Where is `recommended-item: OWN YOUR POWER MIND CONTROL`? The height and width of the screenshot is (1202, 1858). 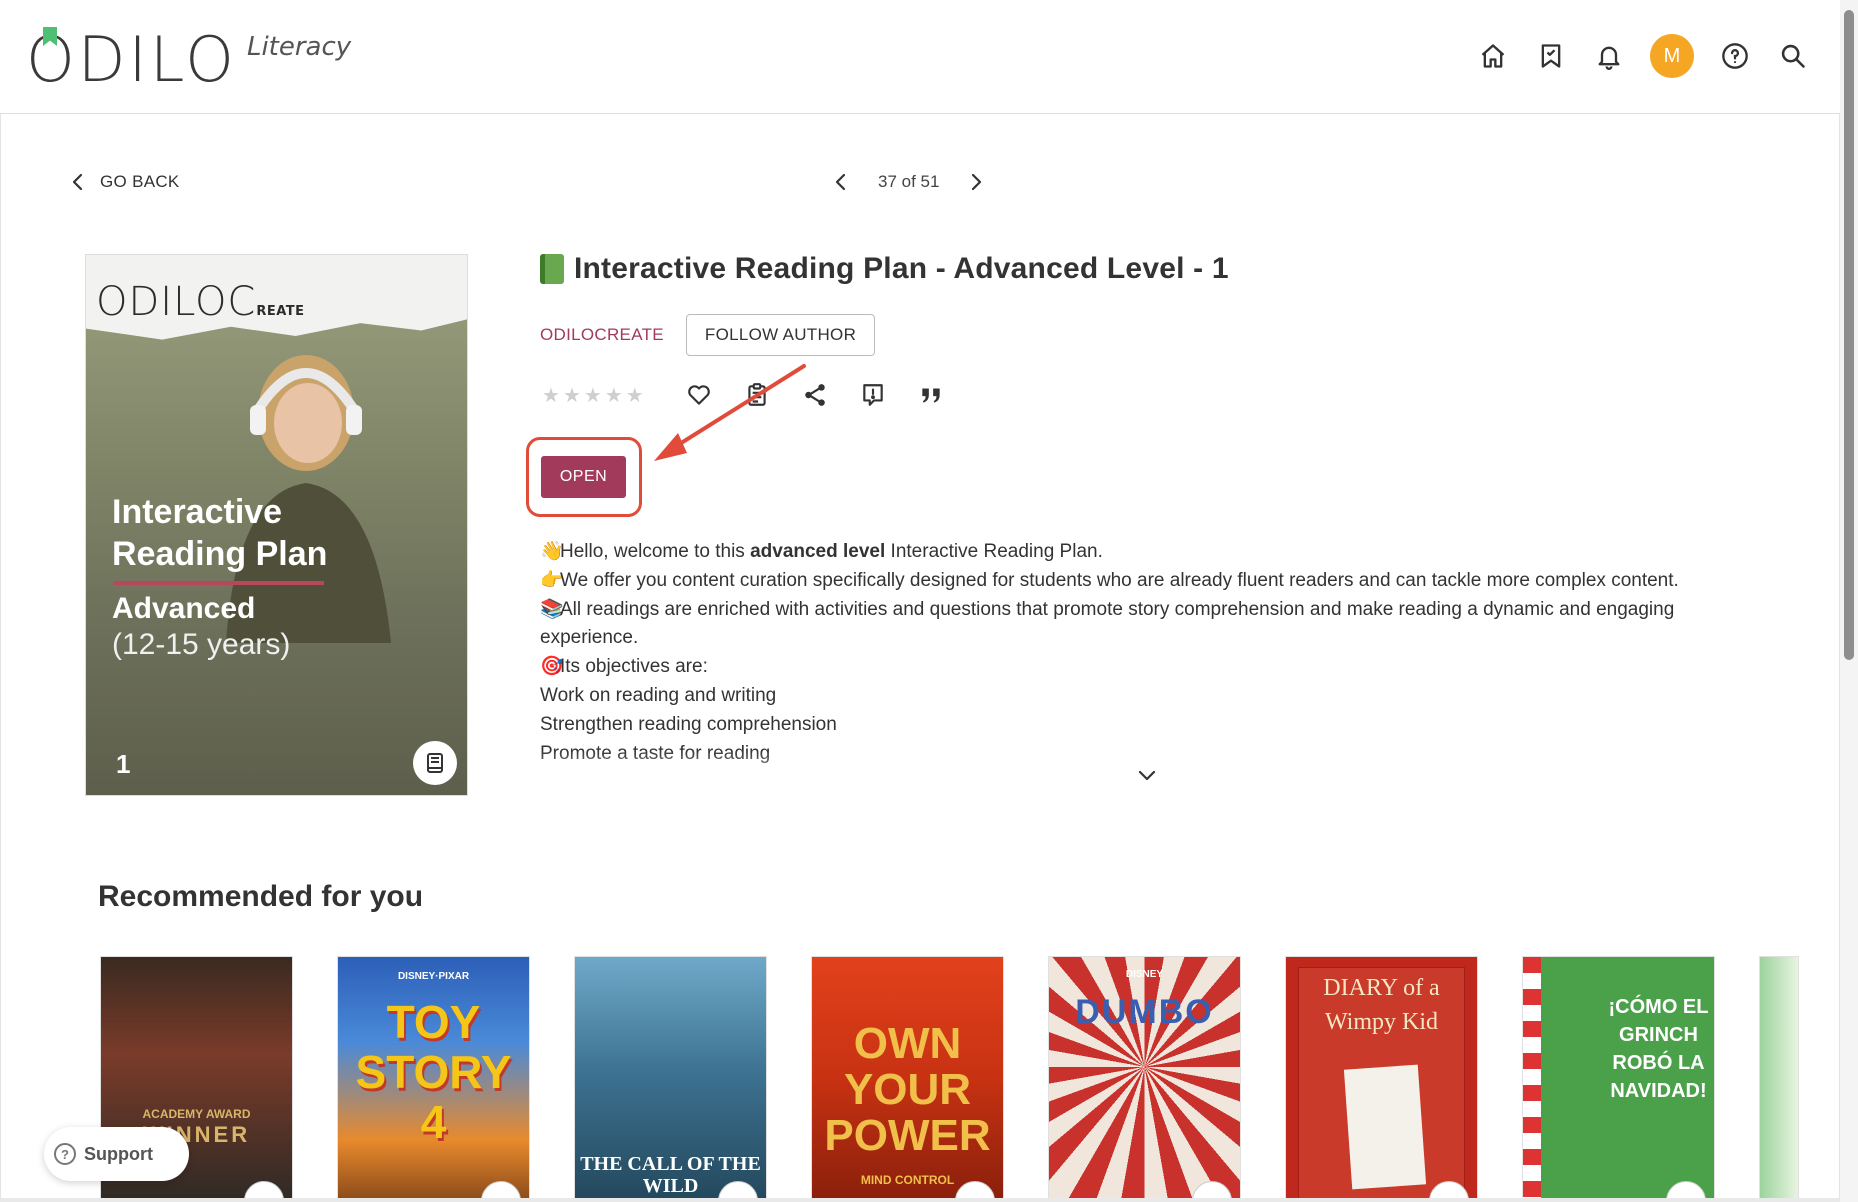
recommended-item: OWN YOUR POWER MIND CONTROL is located at coordinates (907, 1079).